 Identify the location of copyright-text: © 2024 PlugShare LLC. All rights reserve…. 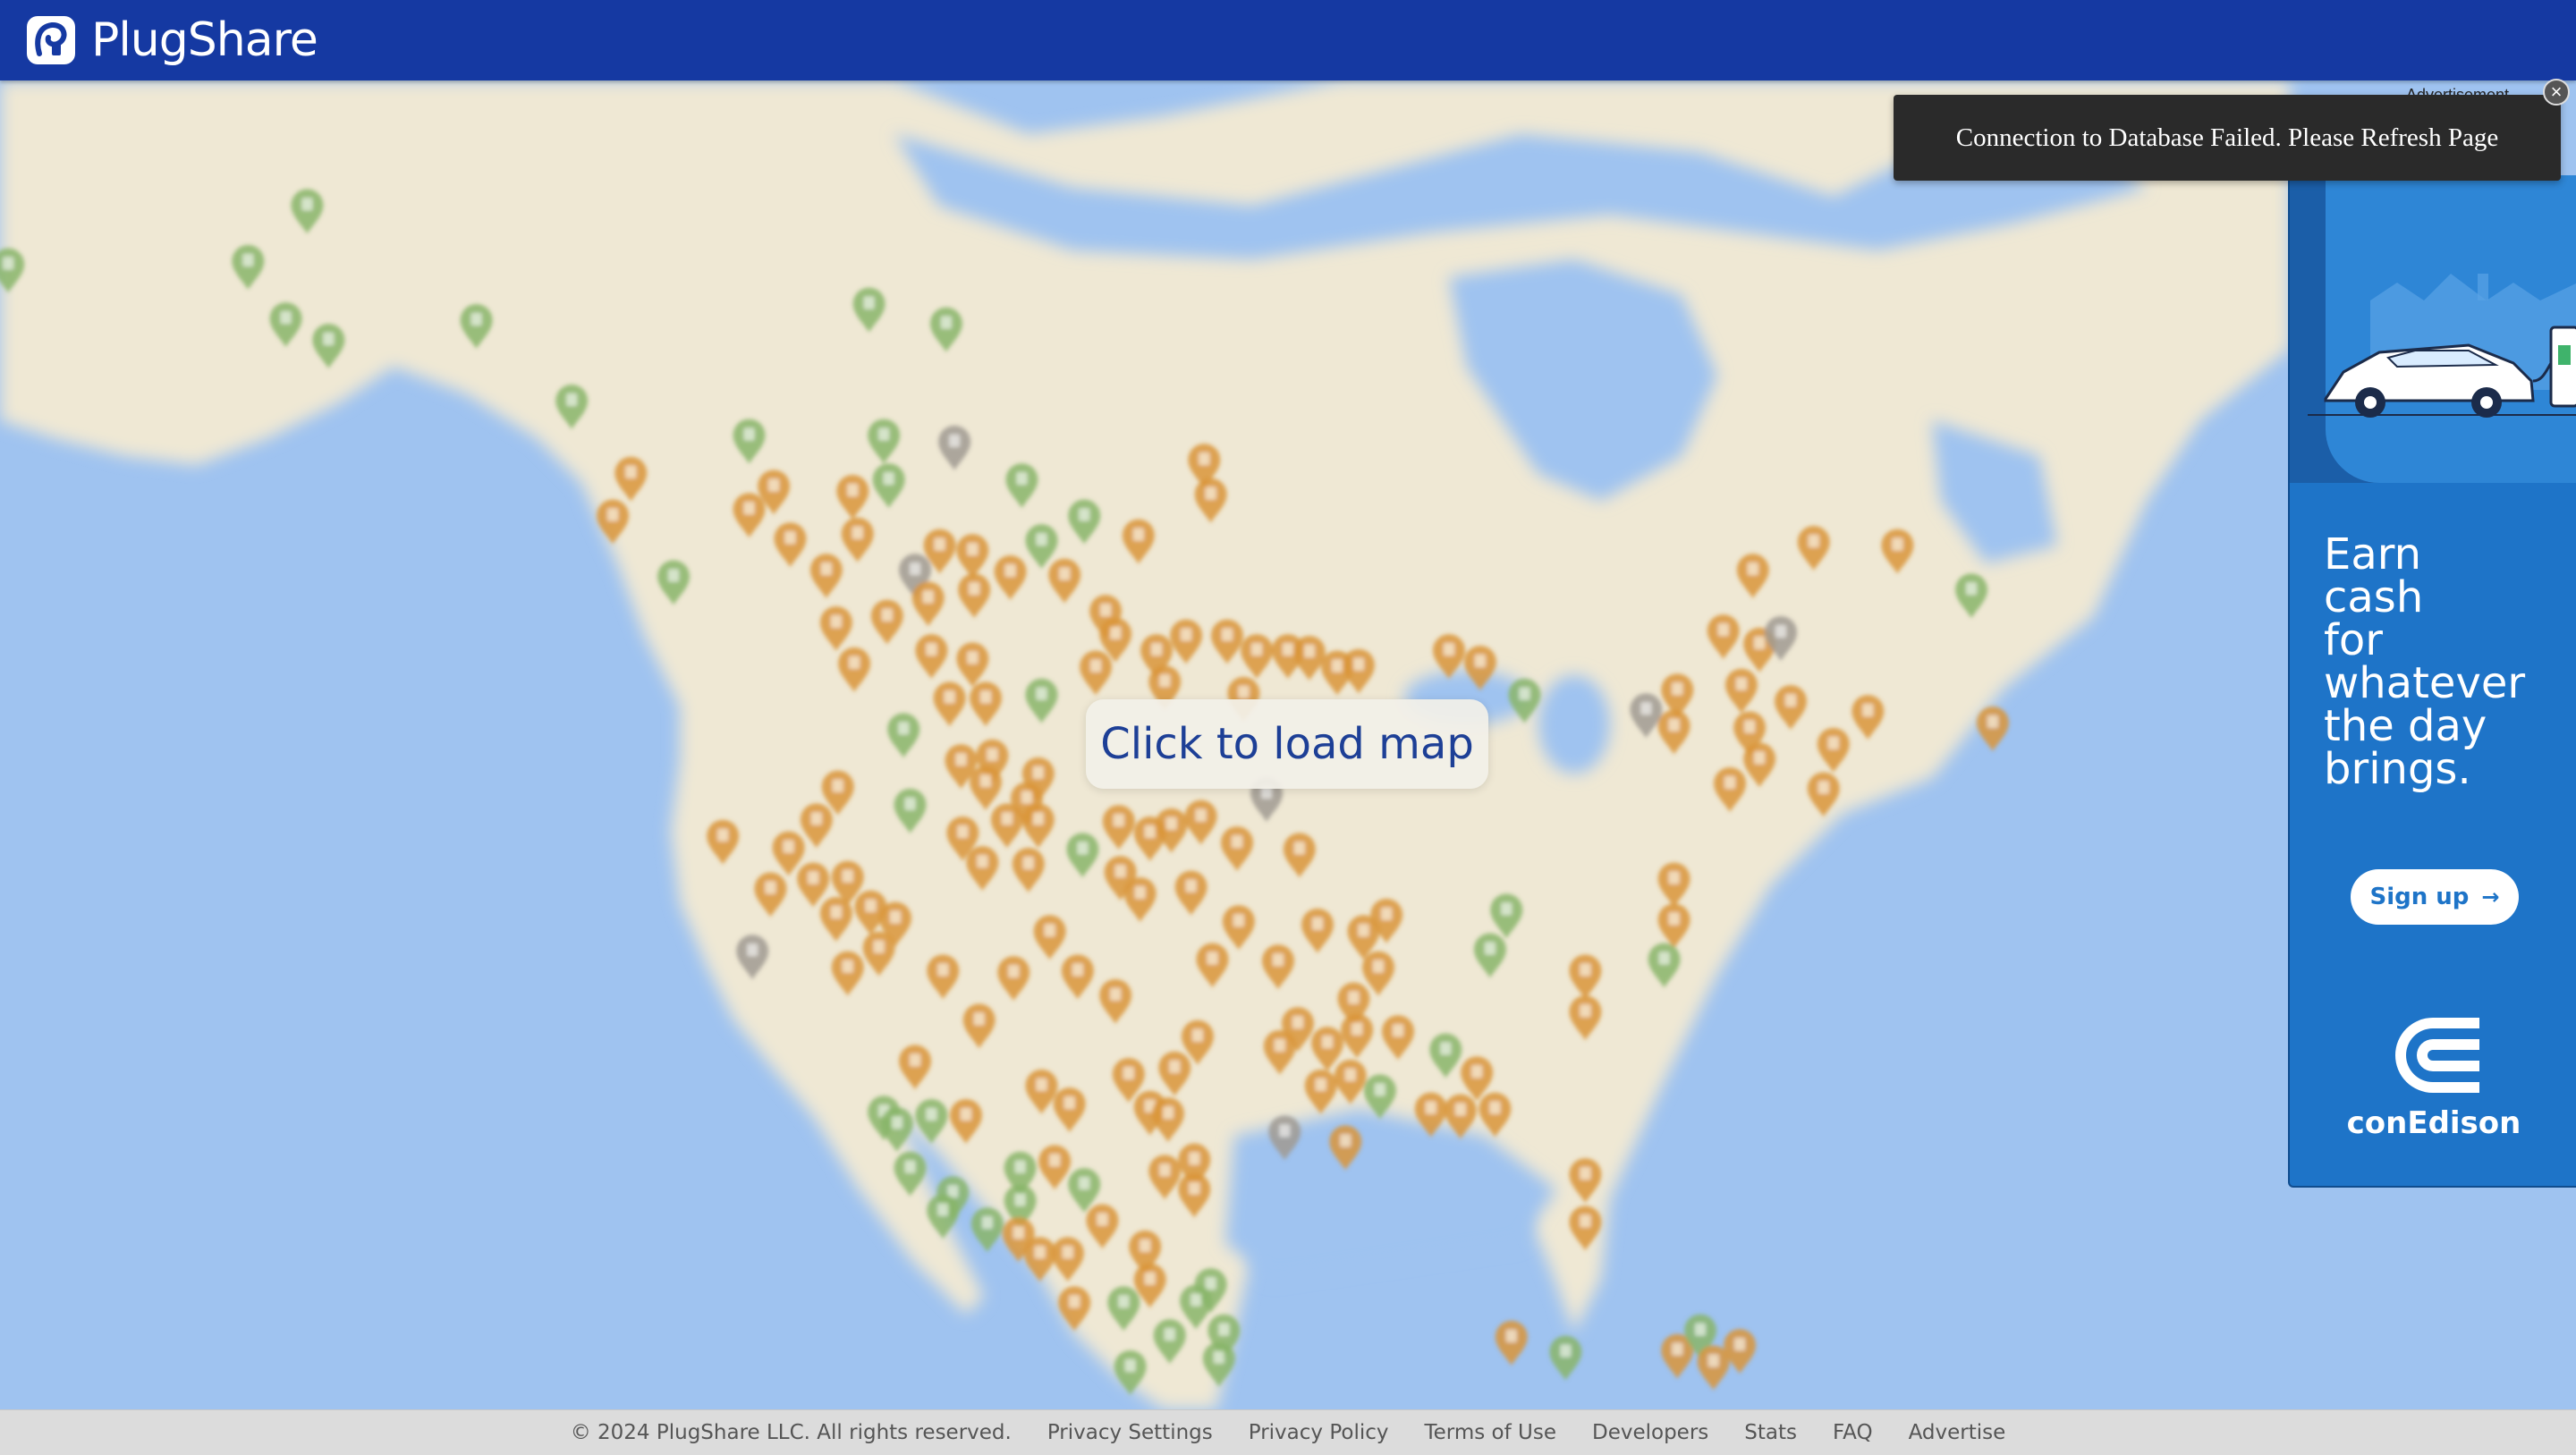
(791, 1432).